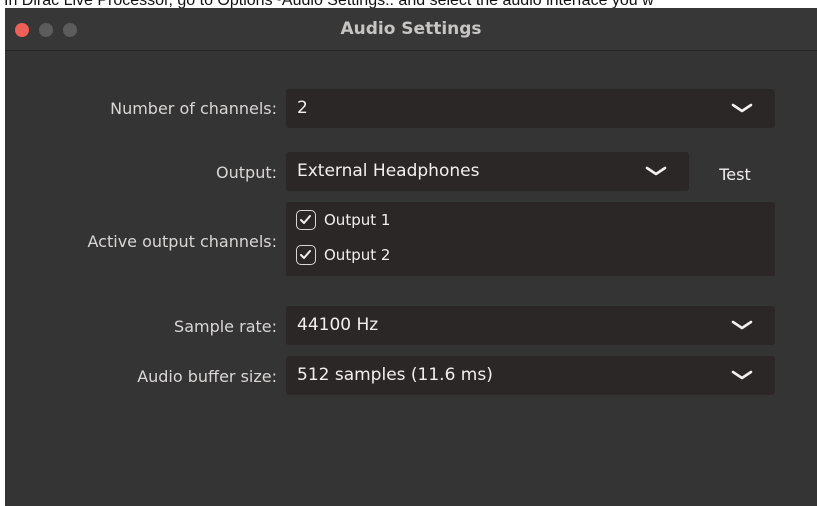 This screenshot has width=817, height=506. What do you see at coordinates (182, 241) in the screenshot?
I see `active-channels-label: Active output channels:` at bounding box center [182, 241].